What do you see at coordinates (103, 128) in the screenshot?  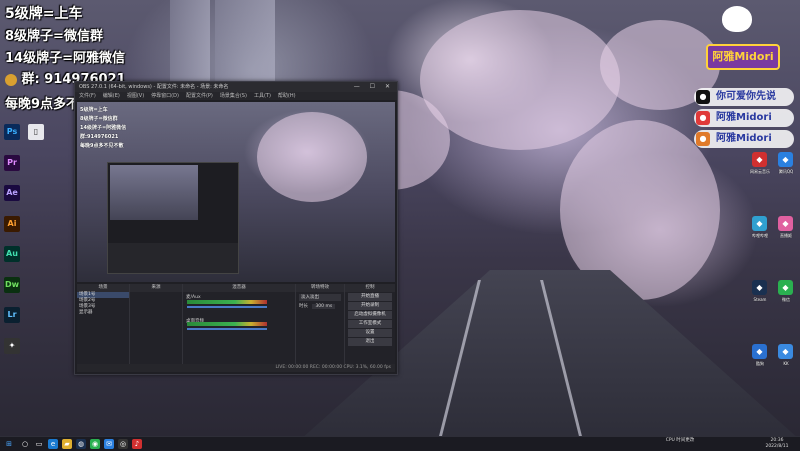 I see `preview-overlay-line: 14级牌子=阿雅微信` at bounding box center [103, 128].